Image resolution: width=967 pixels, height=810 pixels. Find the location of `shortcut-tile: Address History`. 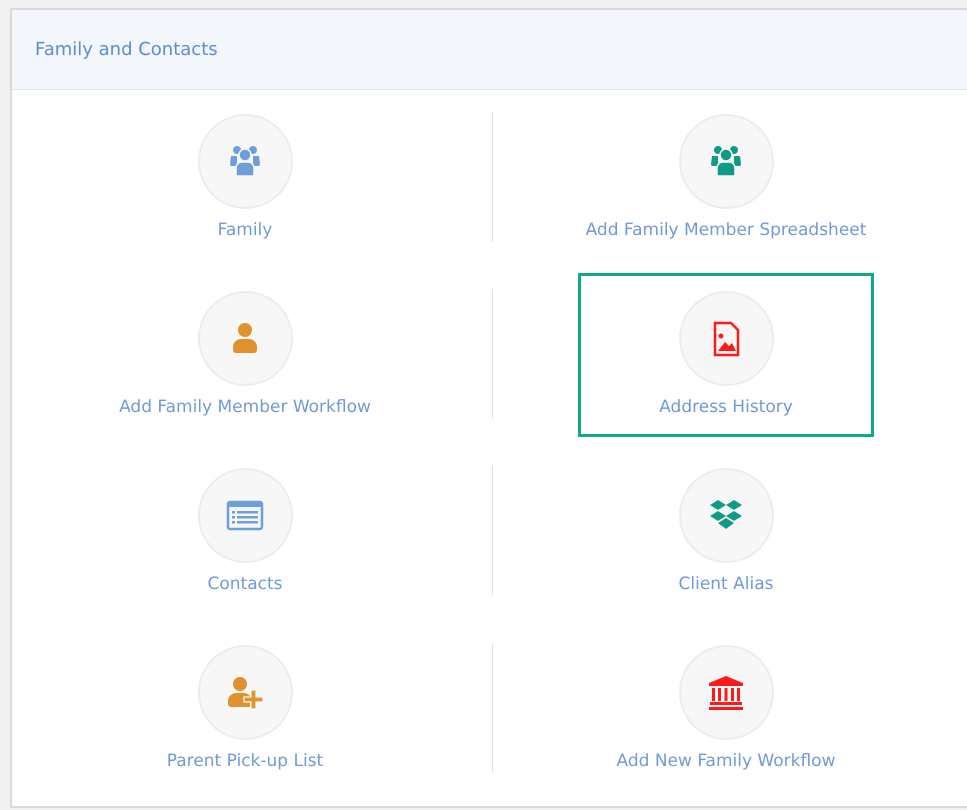

shortcut-tile: Address History is located at coordinates (726, 355).